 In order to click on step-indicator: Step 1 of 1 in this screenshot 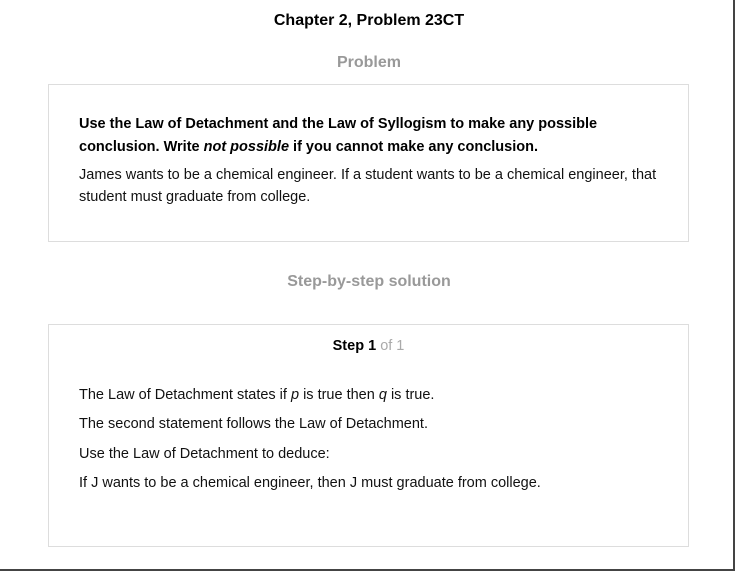, I will do `click(368, 346)`.